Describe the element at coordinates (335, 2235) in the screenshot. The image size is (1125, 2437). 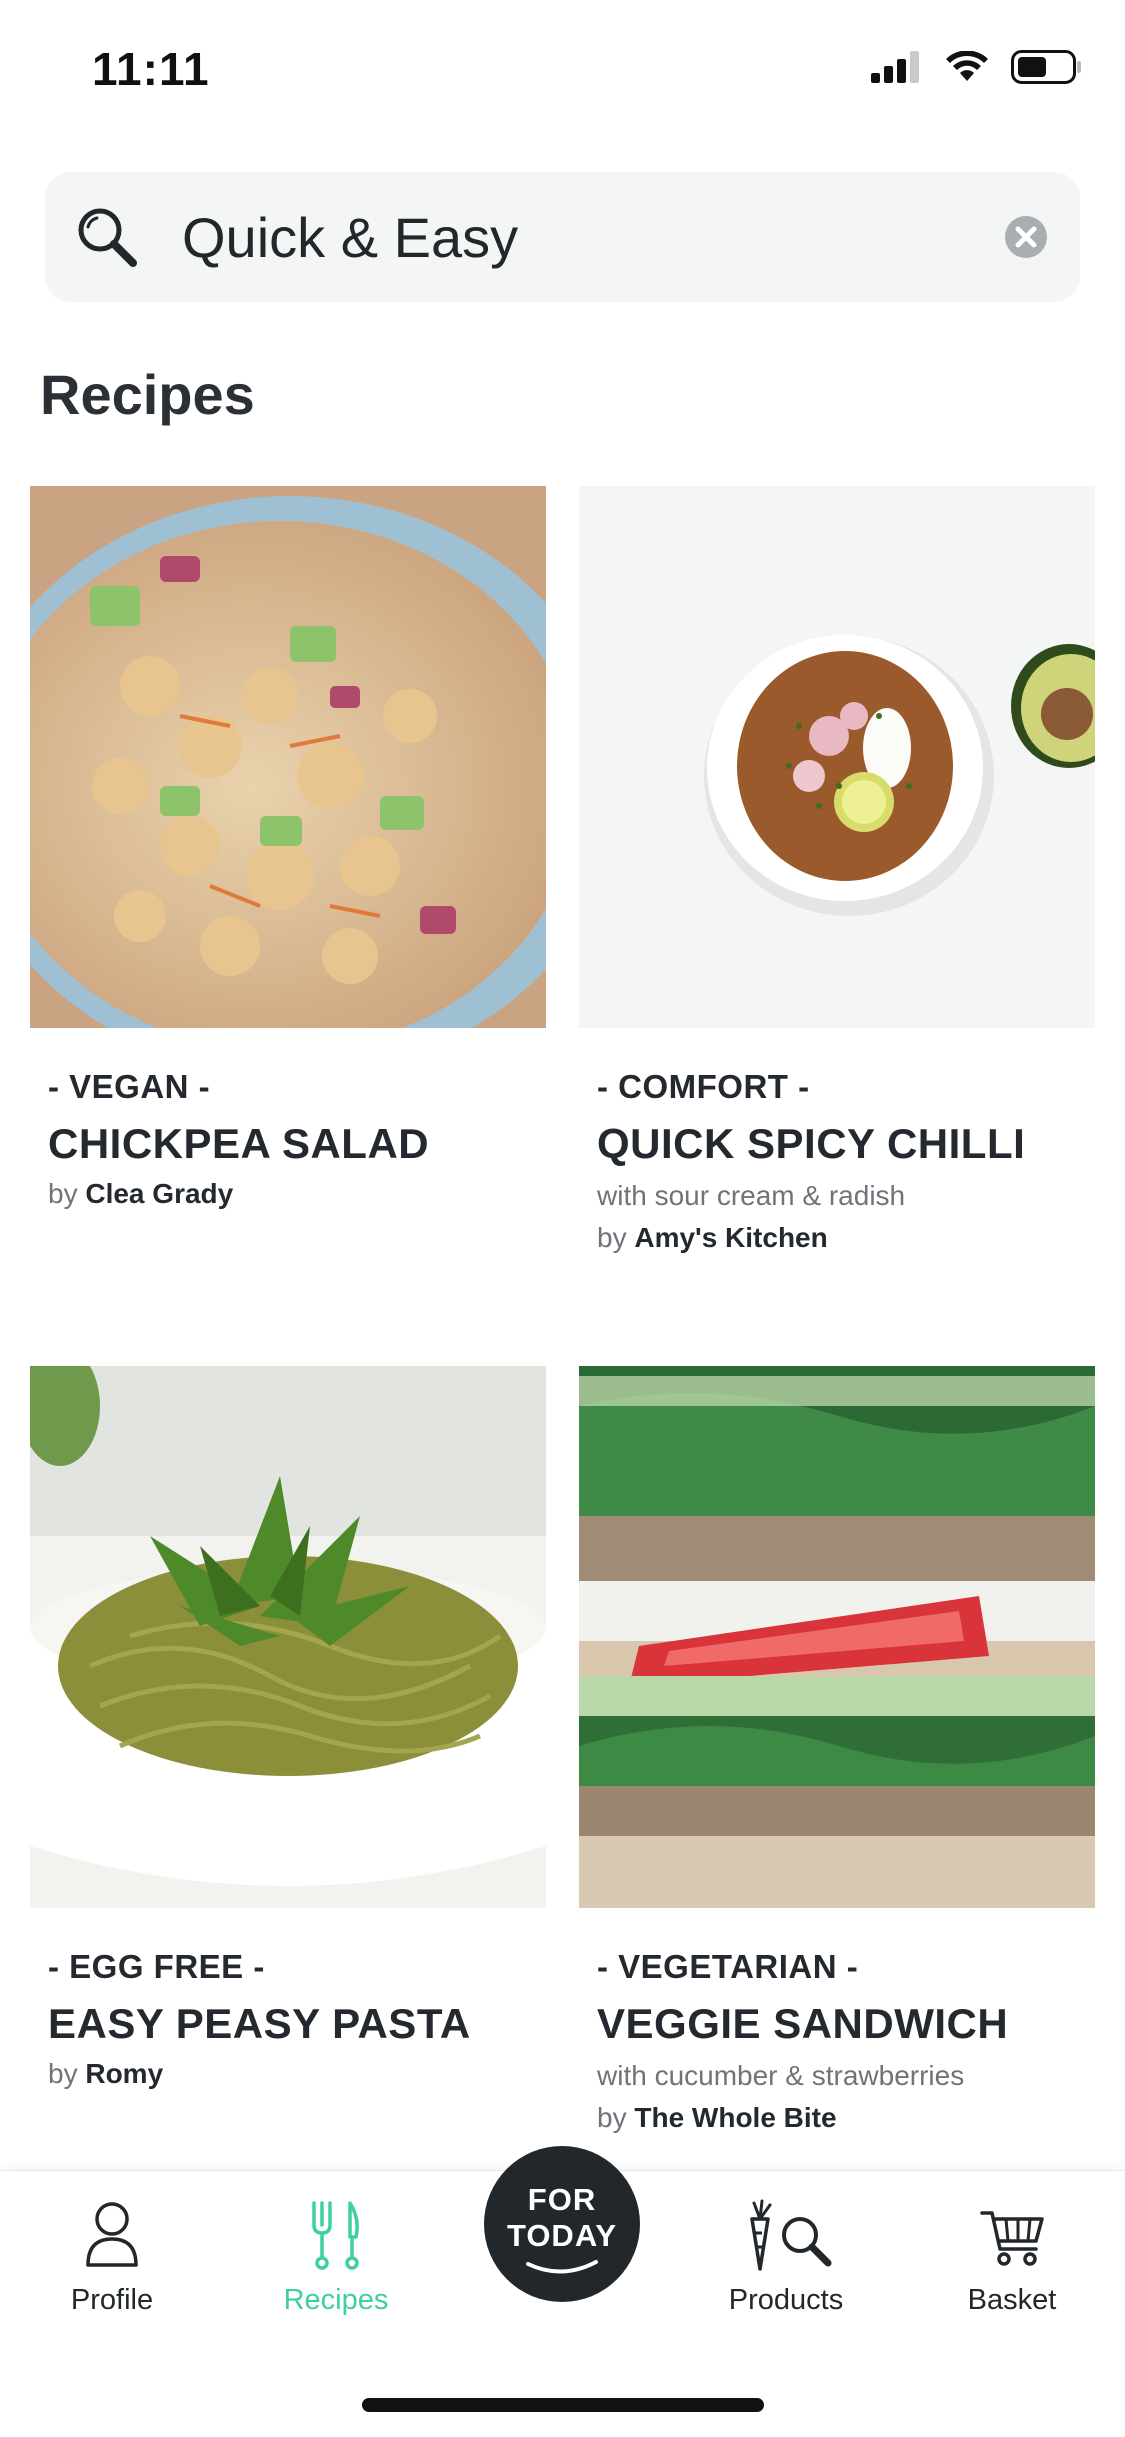
I see `fork-knife-icon` at that location.